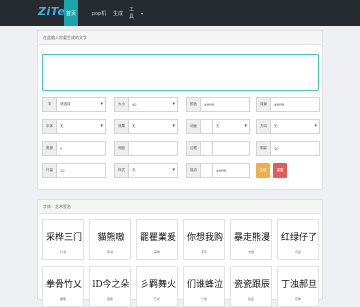 The height and width of the screenshot is (307, 360). I want to click on size-select: 40, so click(153, 104).